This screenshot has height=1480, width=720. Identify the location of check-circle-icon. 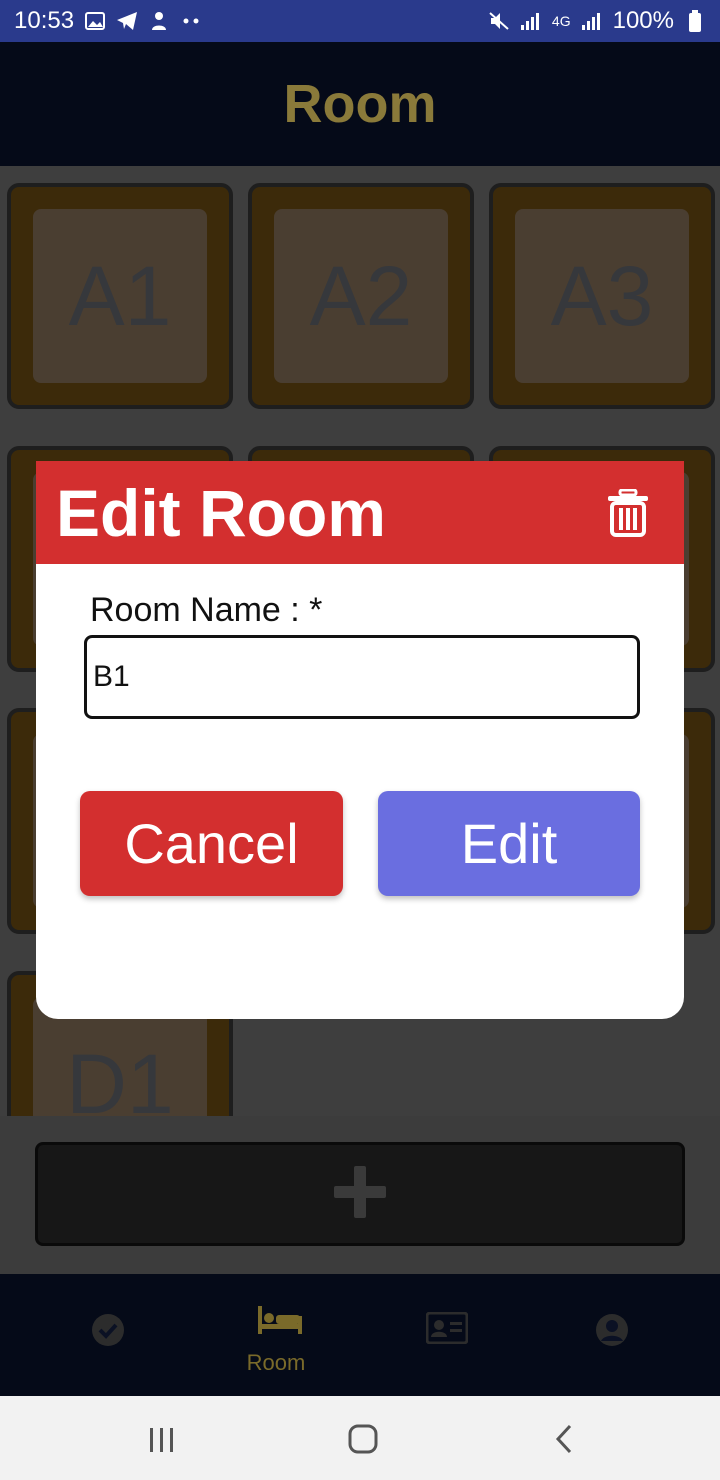
(108, 1330).